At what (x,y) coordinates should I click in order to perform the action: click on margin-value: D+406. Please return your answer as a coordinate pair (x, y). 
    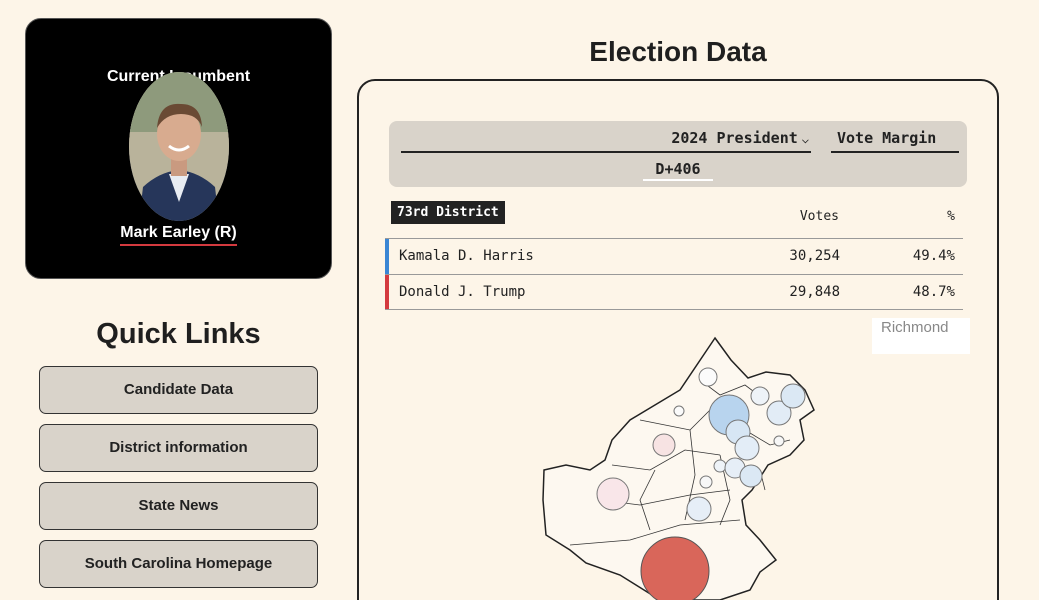
    Looking at the image, I should click on (678, 170).